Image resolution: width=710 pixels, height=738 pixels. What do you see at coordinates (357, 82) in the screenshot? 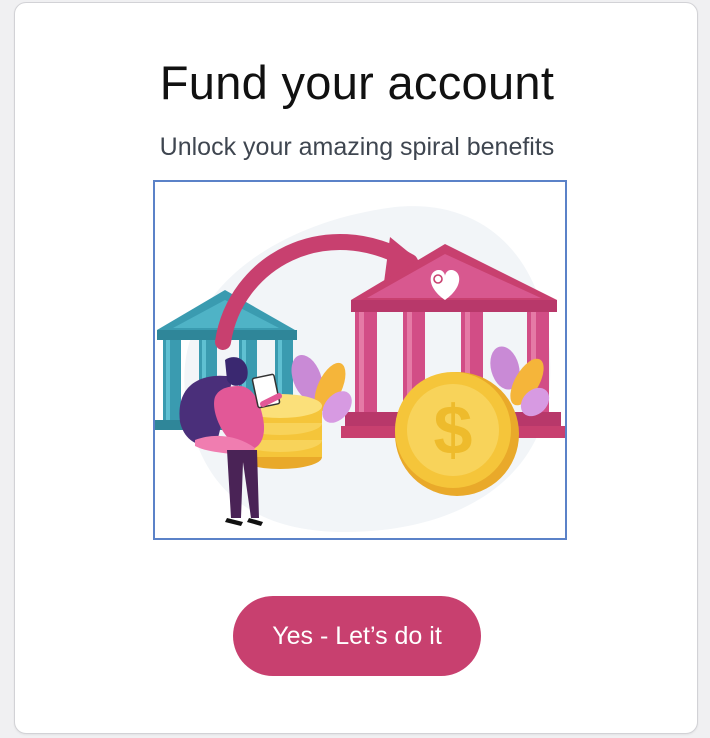
I see `page-title: Fund your account` at bounding box center [357, 82].